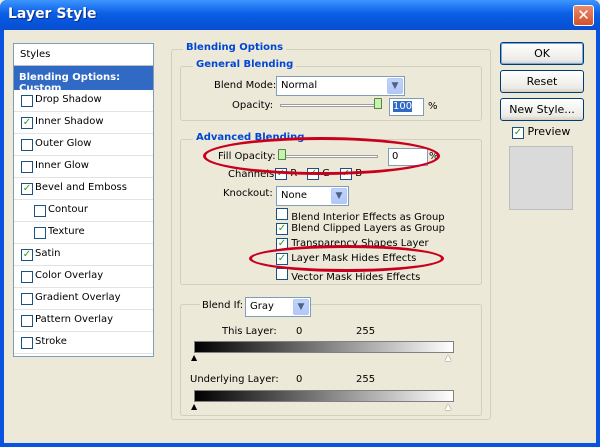 This screenshot has width=600, height=447. Describe the element at coordinates (52, 14) in the screenshot. I see `window-title: Layer Style` at that location.